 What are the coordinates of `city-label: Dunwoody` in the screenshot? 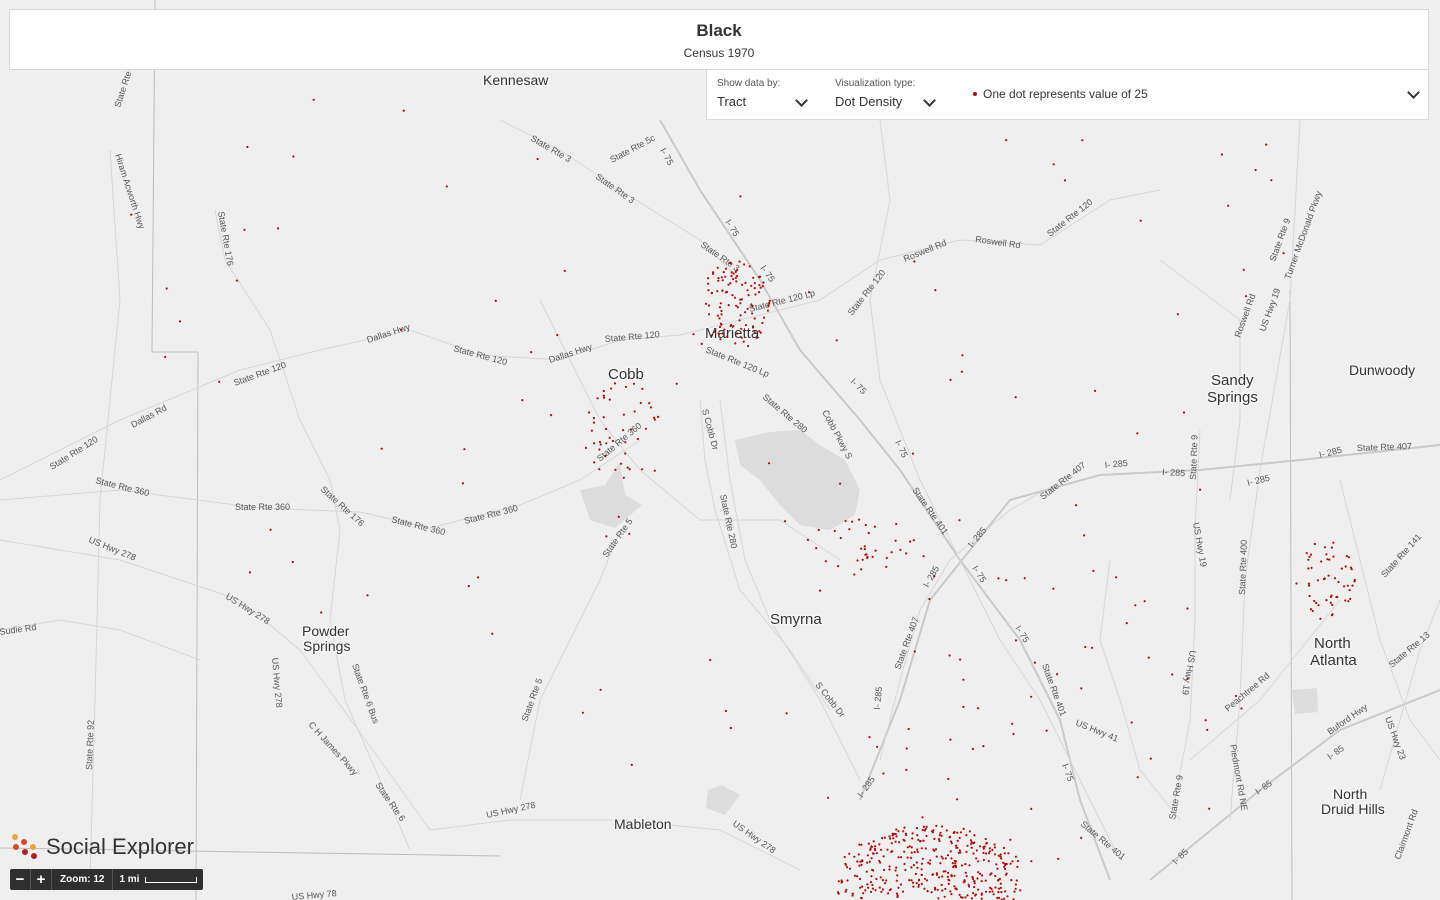 It's located at (1382, 370).